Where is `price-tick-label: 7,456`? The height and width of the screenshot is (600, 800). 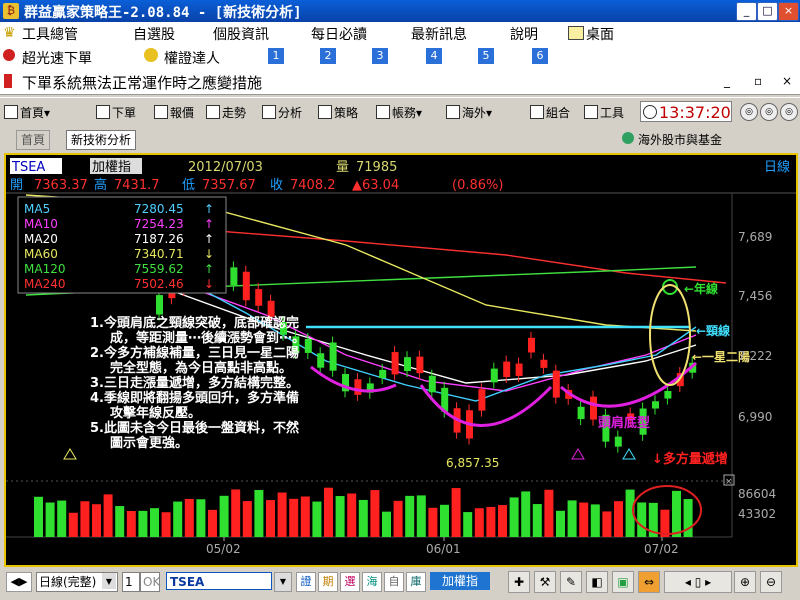 price-tick-label: 7,456 is located at coordinates (755, 296).